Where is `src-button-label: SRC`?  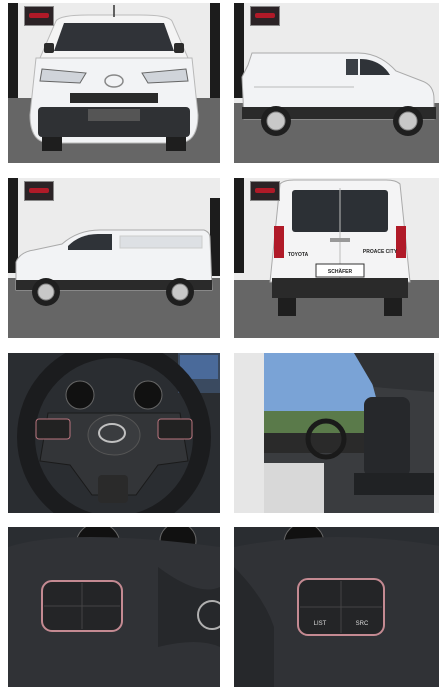
src-button-label: SRC is located at coordinates (362, 624).